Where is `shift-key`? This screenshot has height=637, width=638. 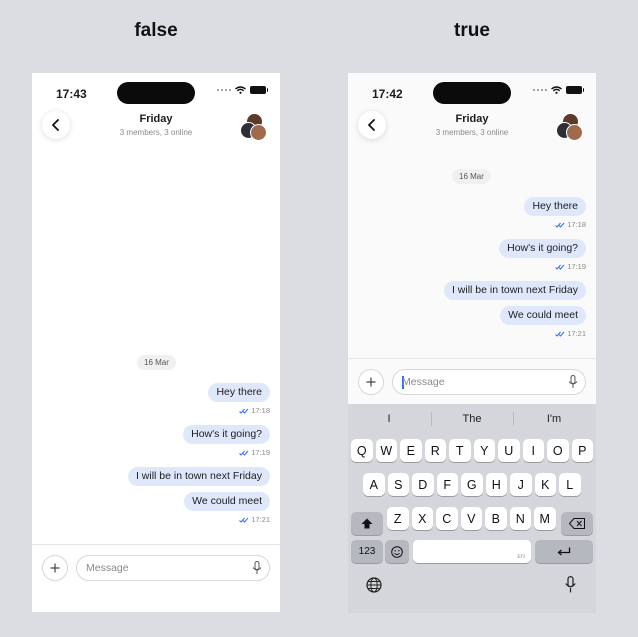
shift-key is located at coordinates (367, 523).